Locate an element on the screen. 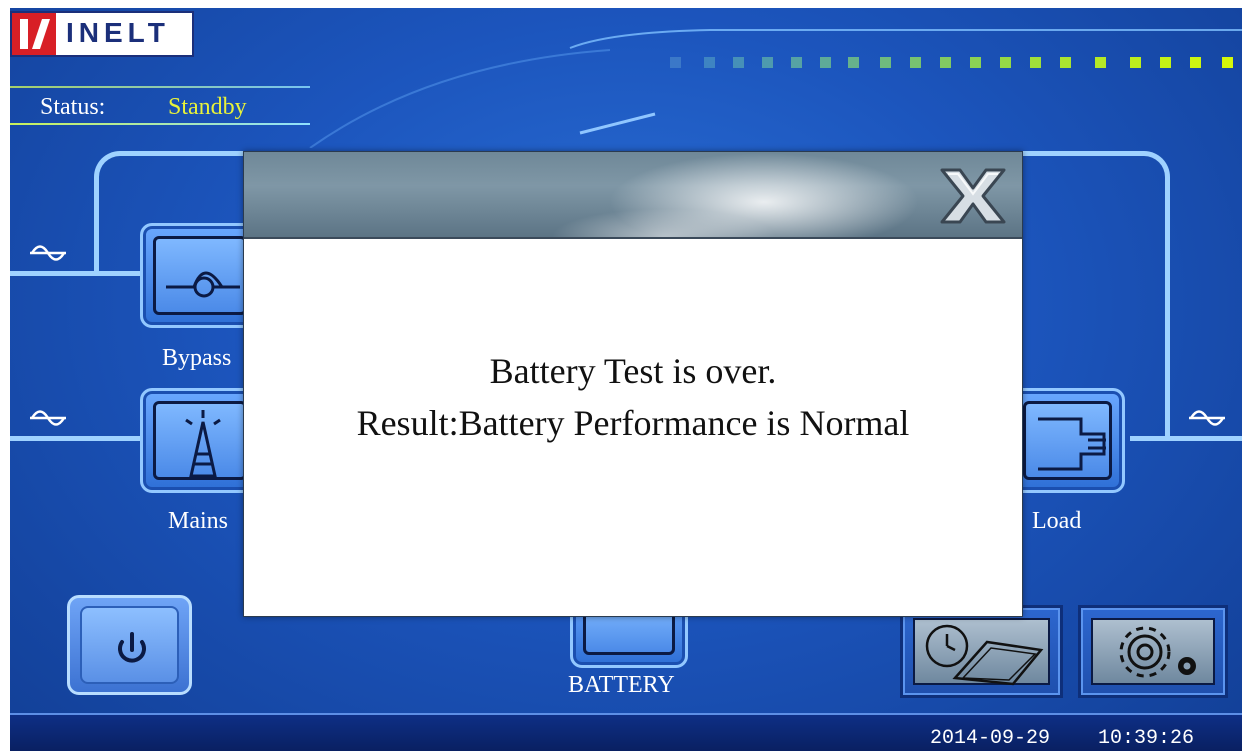 Image resolution: width=1244 pixels, height=751 pixels. clock-log-icon is located at coordinates (981, 652).